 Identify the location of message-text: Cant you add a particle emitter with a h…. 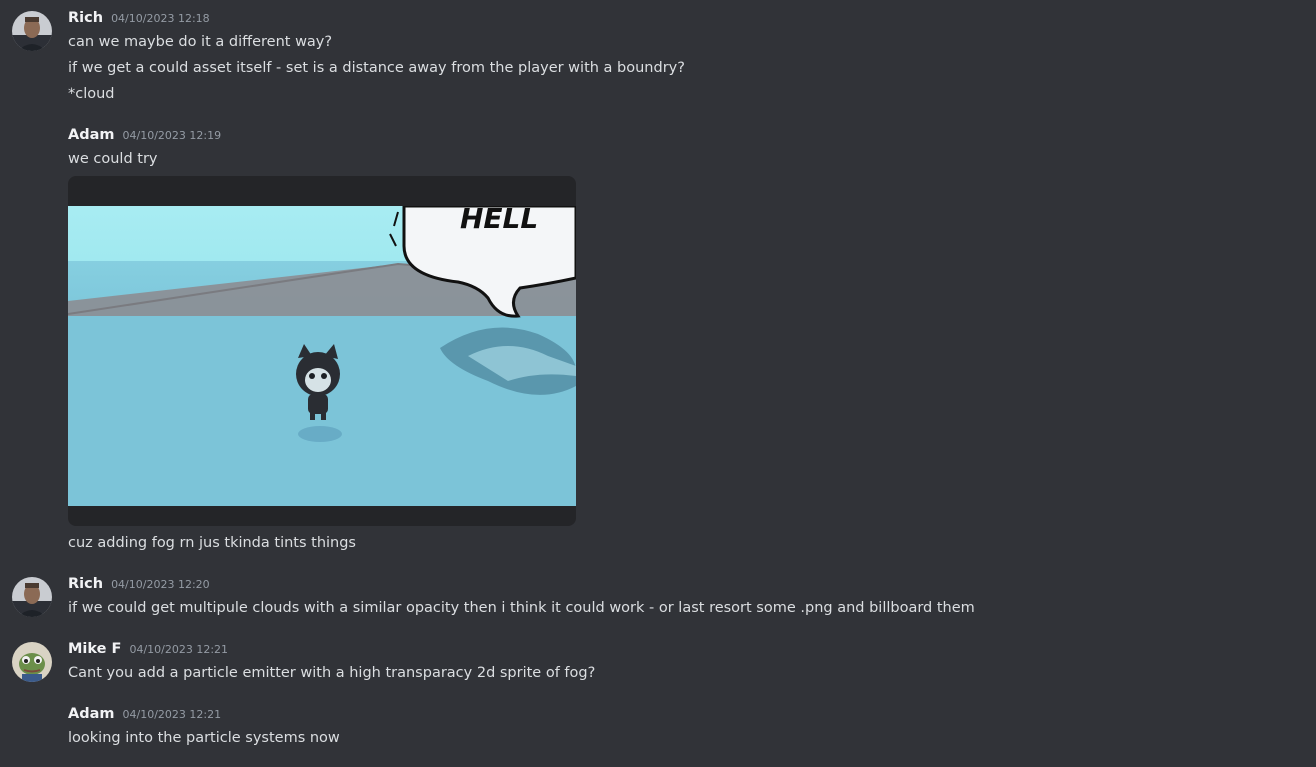
(332, 673).